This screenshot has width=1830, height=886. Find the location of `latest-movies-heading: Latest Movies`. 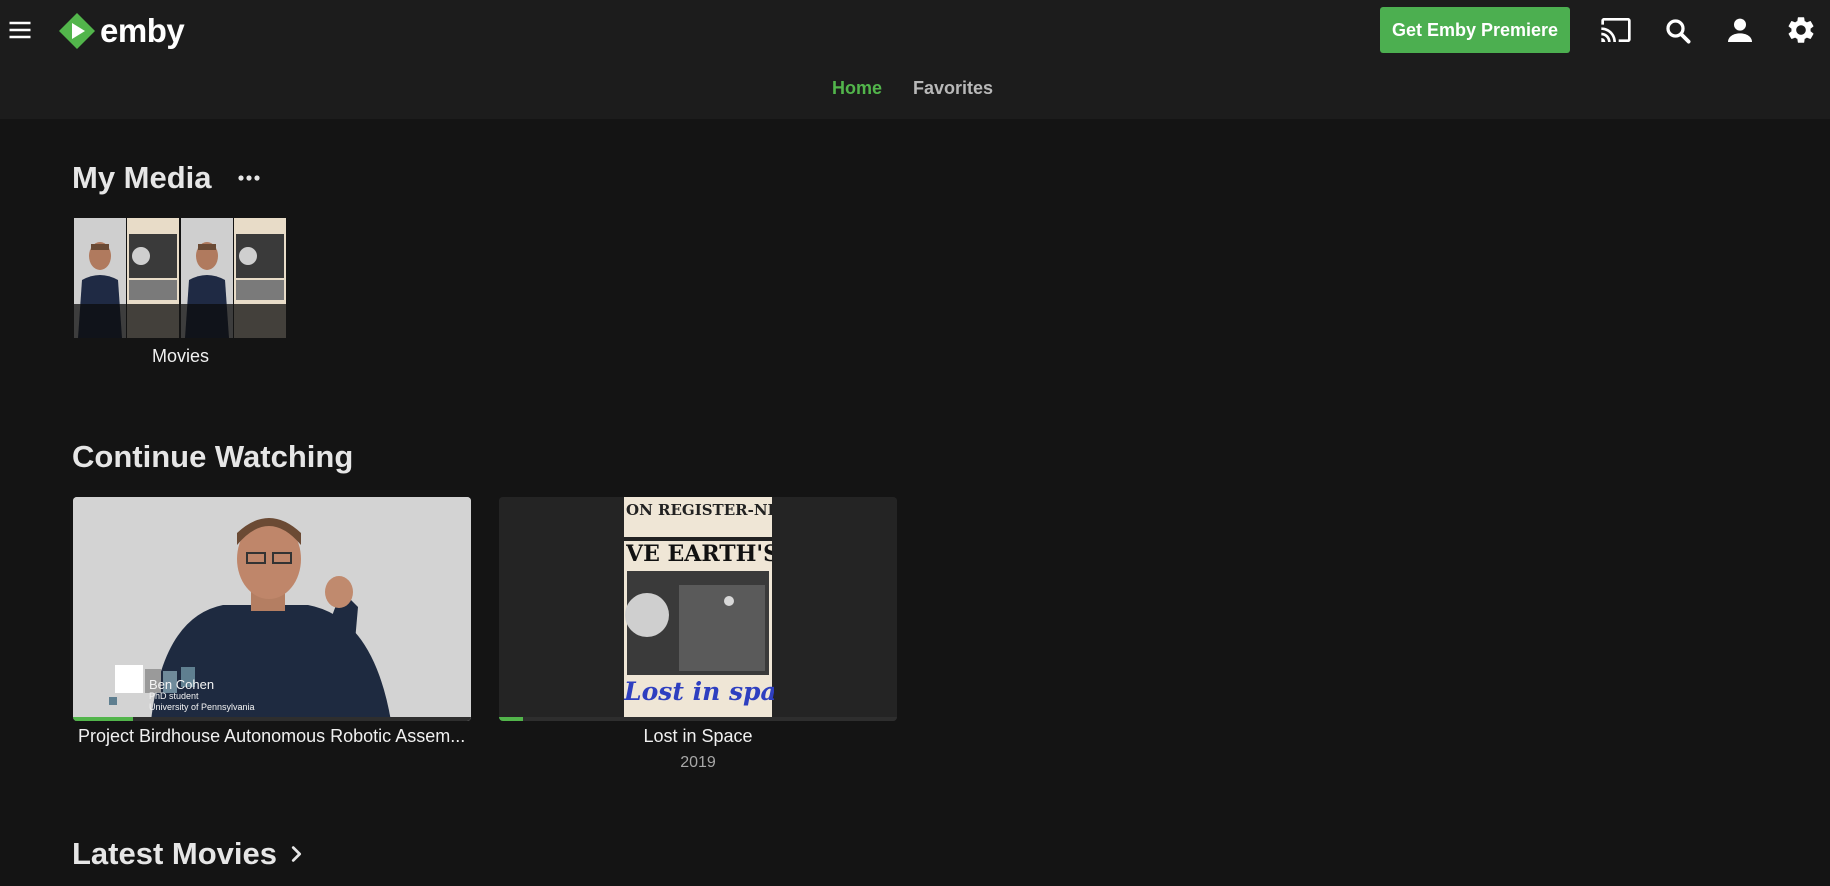

latest-movies-heading: Latest Movies is located at coordinates (189, 854).